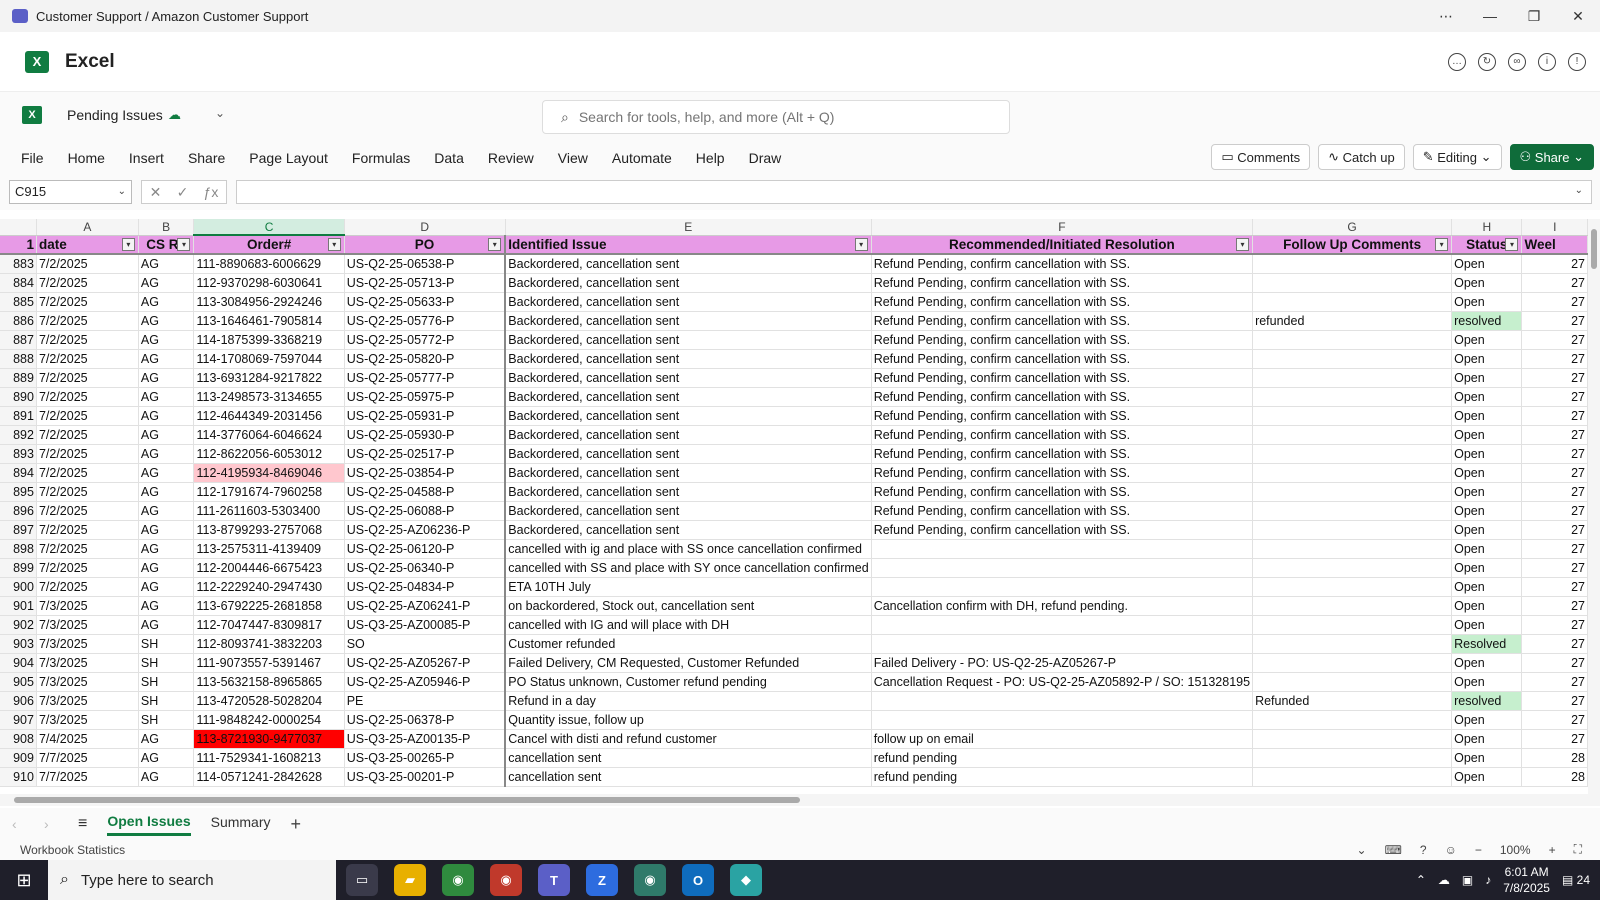 The image size is (1600, 900). I want to click on cell-a: 7/3/2025, so click(87, 625).